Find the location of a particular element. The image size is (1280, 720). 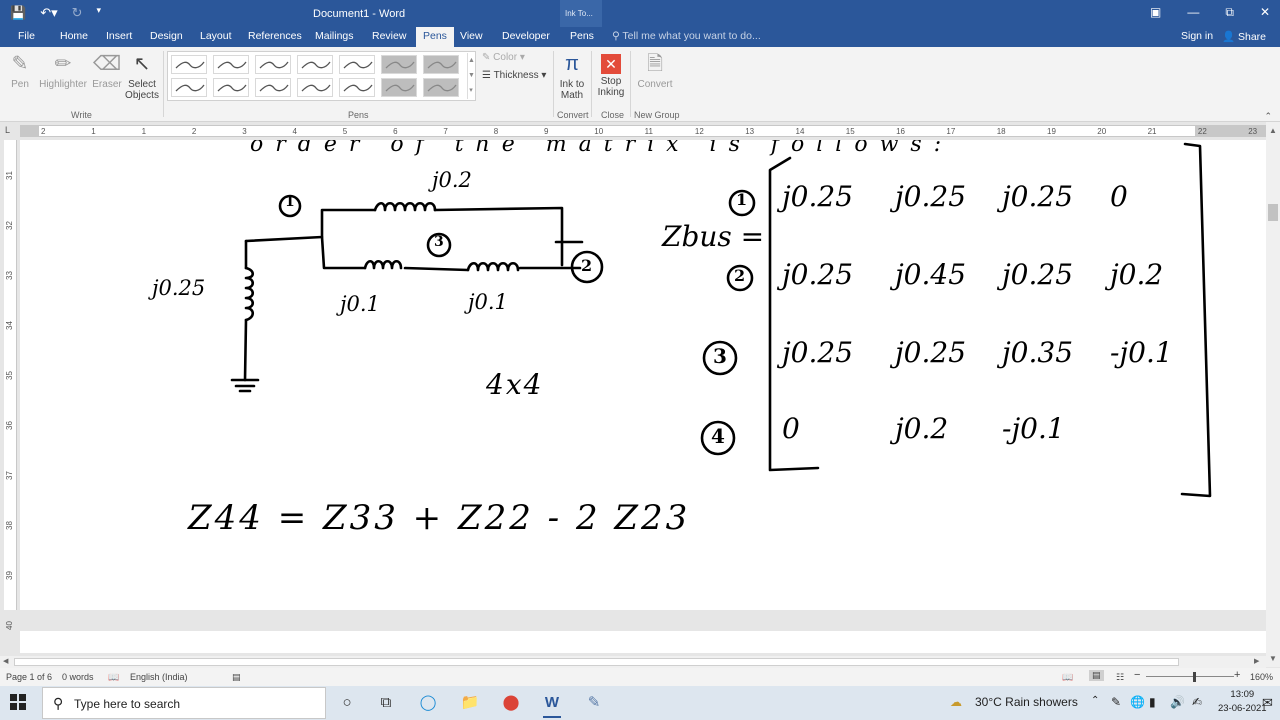

inking-app-icon: ✎ is located at coordinates (594, 703).